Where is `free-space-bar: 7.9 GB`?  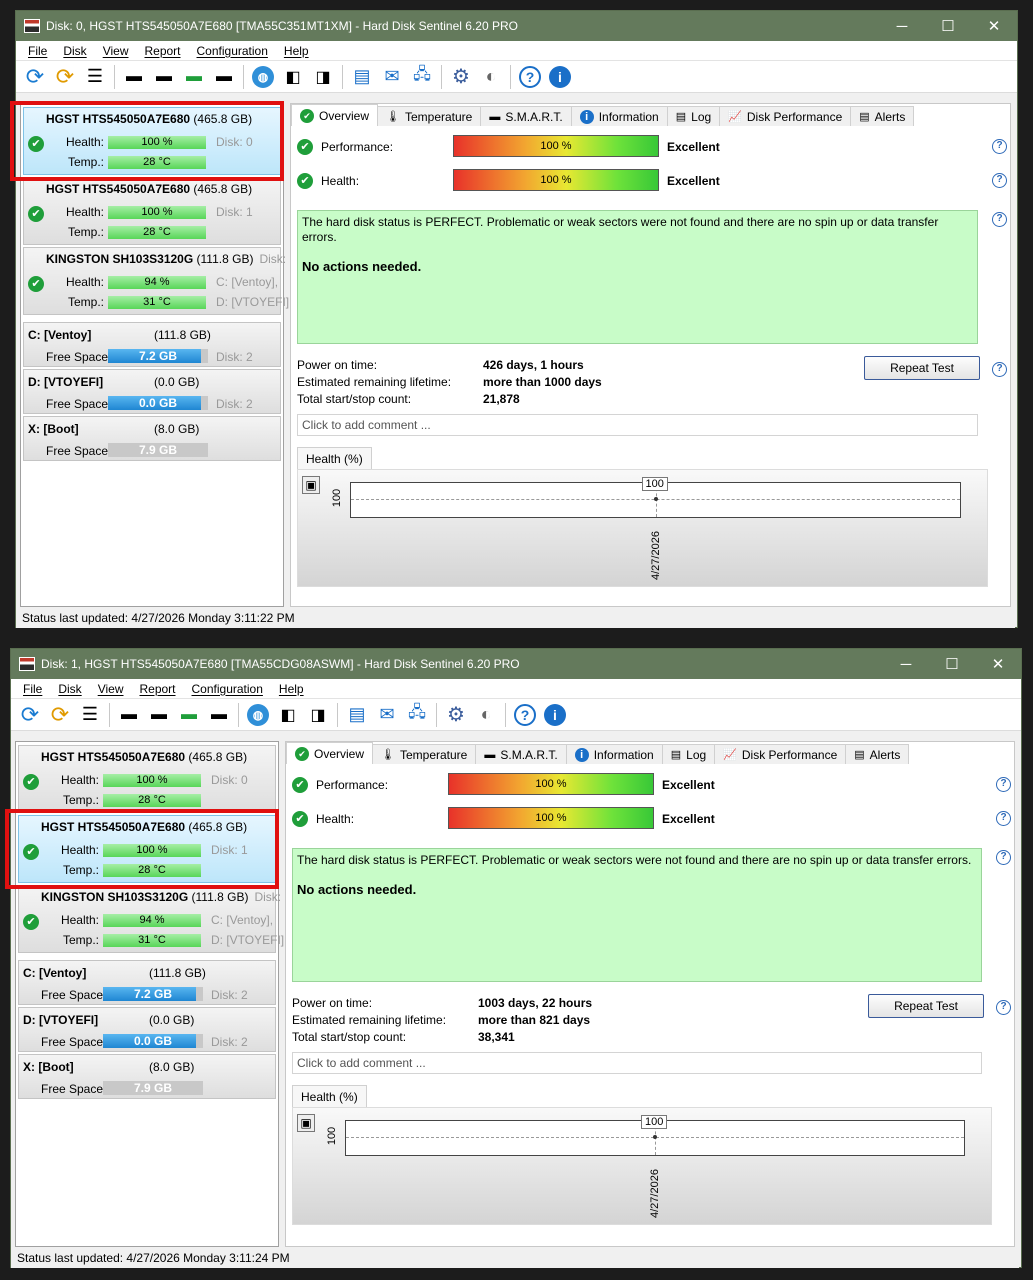
free-space-bar: 7.9 GB is located at coordinates (153, 1088).